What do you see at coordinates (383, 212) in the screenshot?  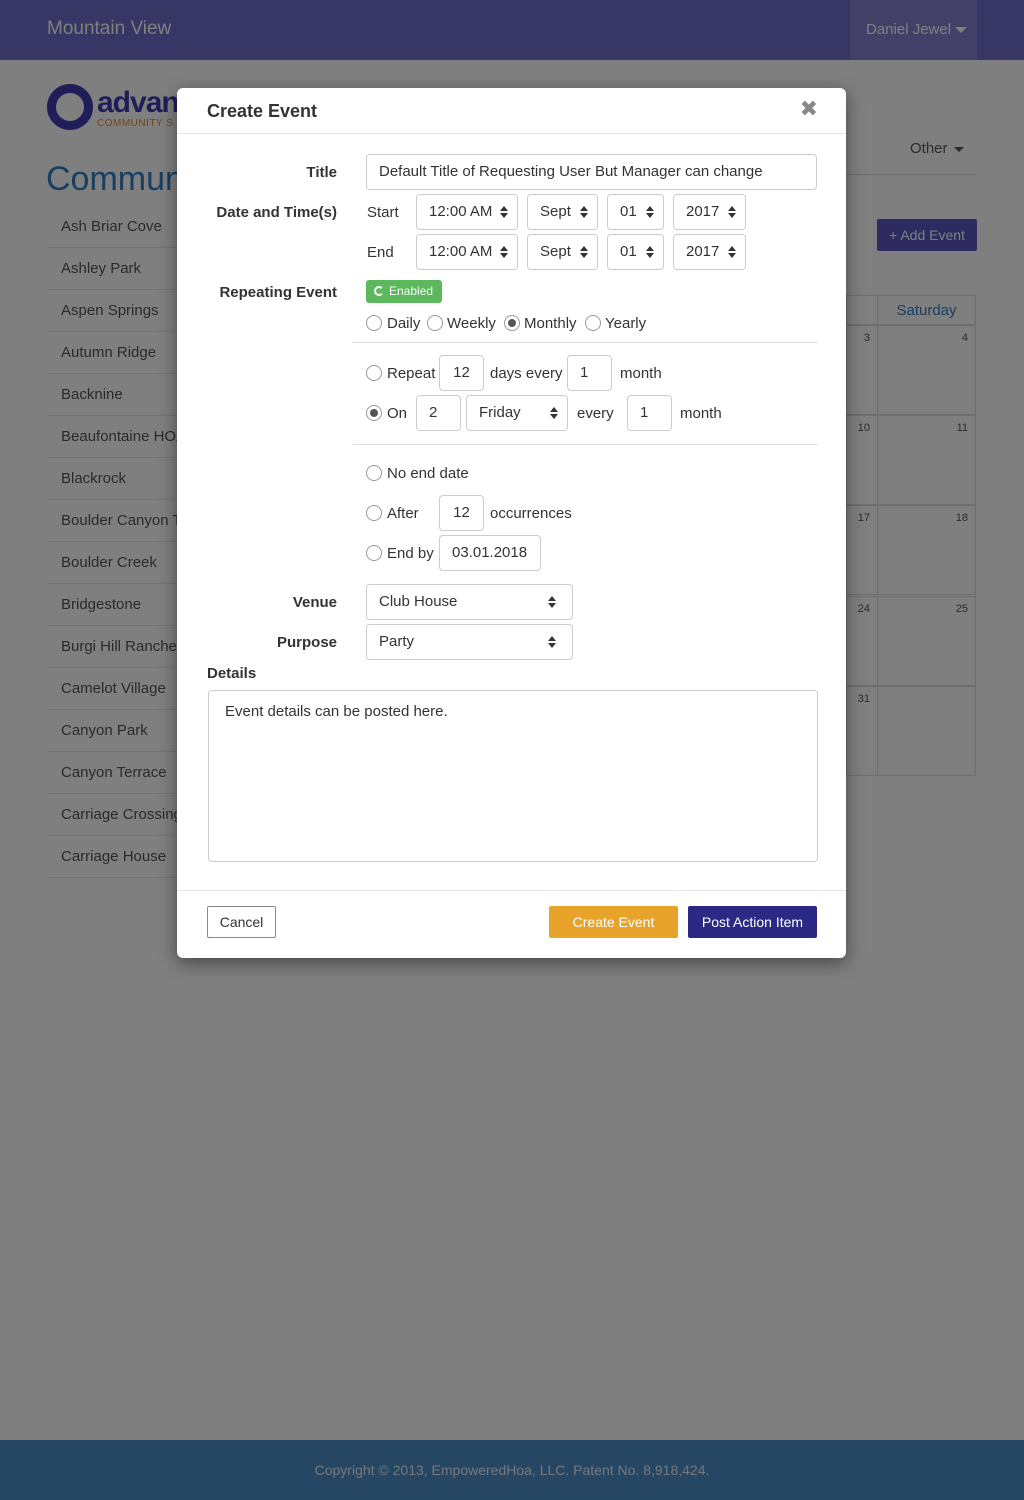 I see `start-label: Start` at bounding box center [383, 212].